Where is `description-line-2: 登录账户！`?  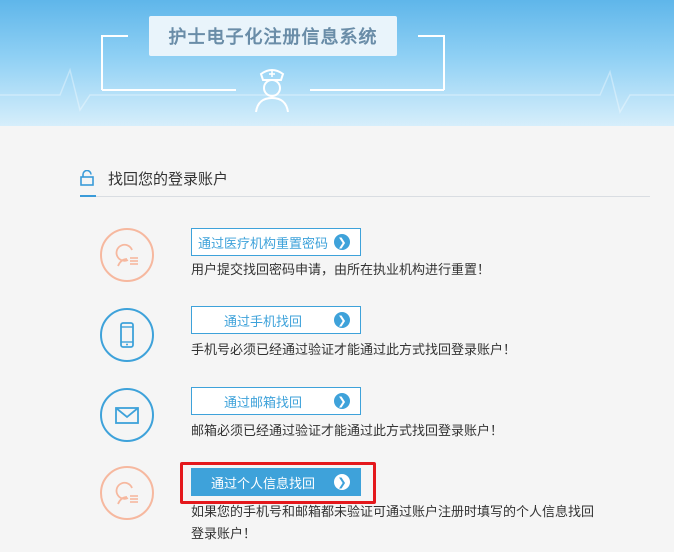
description-line-2: 登录账户！ is located at coordinates (224, 534).